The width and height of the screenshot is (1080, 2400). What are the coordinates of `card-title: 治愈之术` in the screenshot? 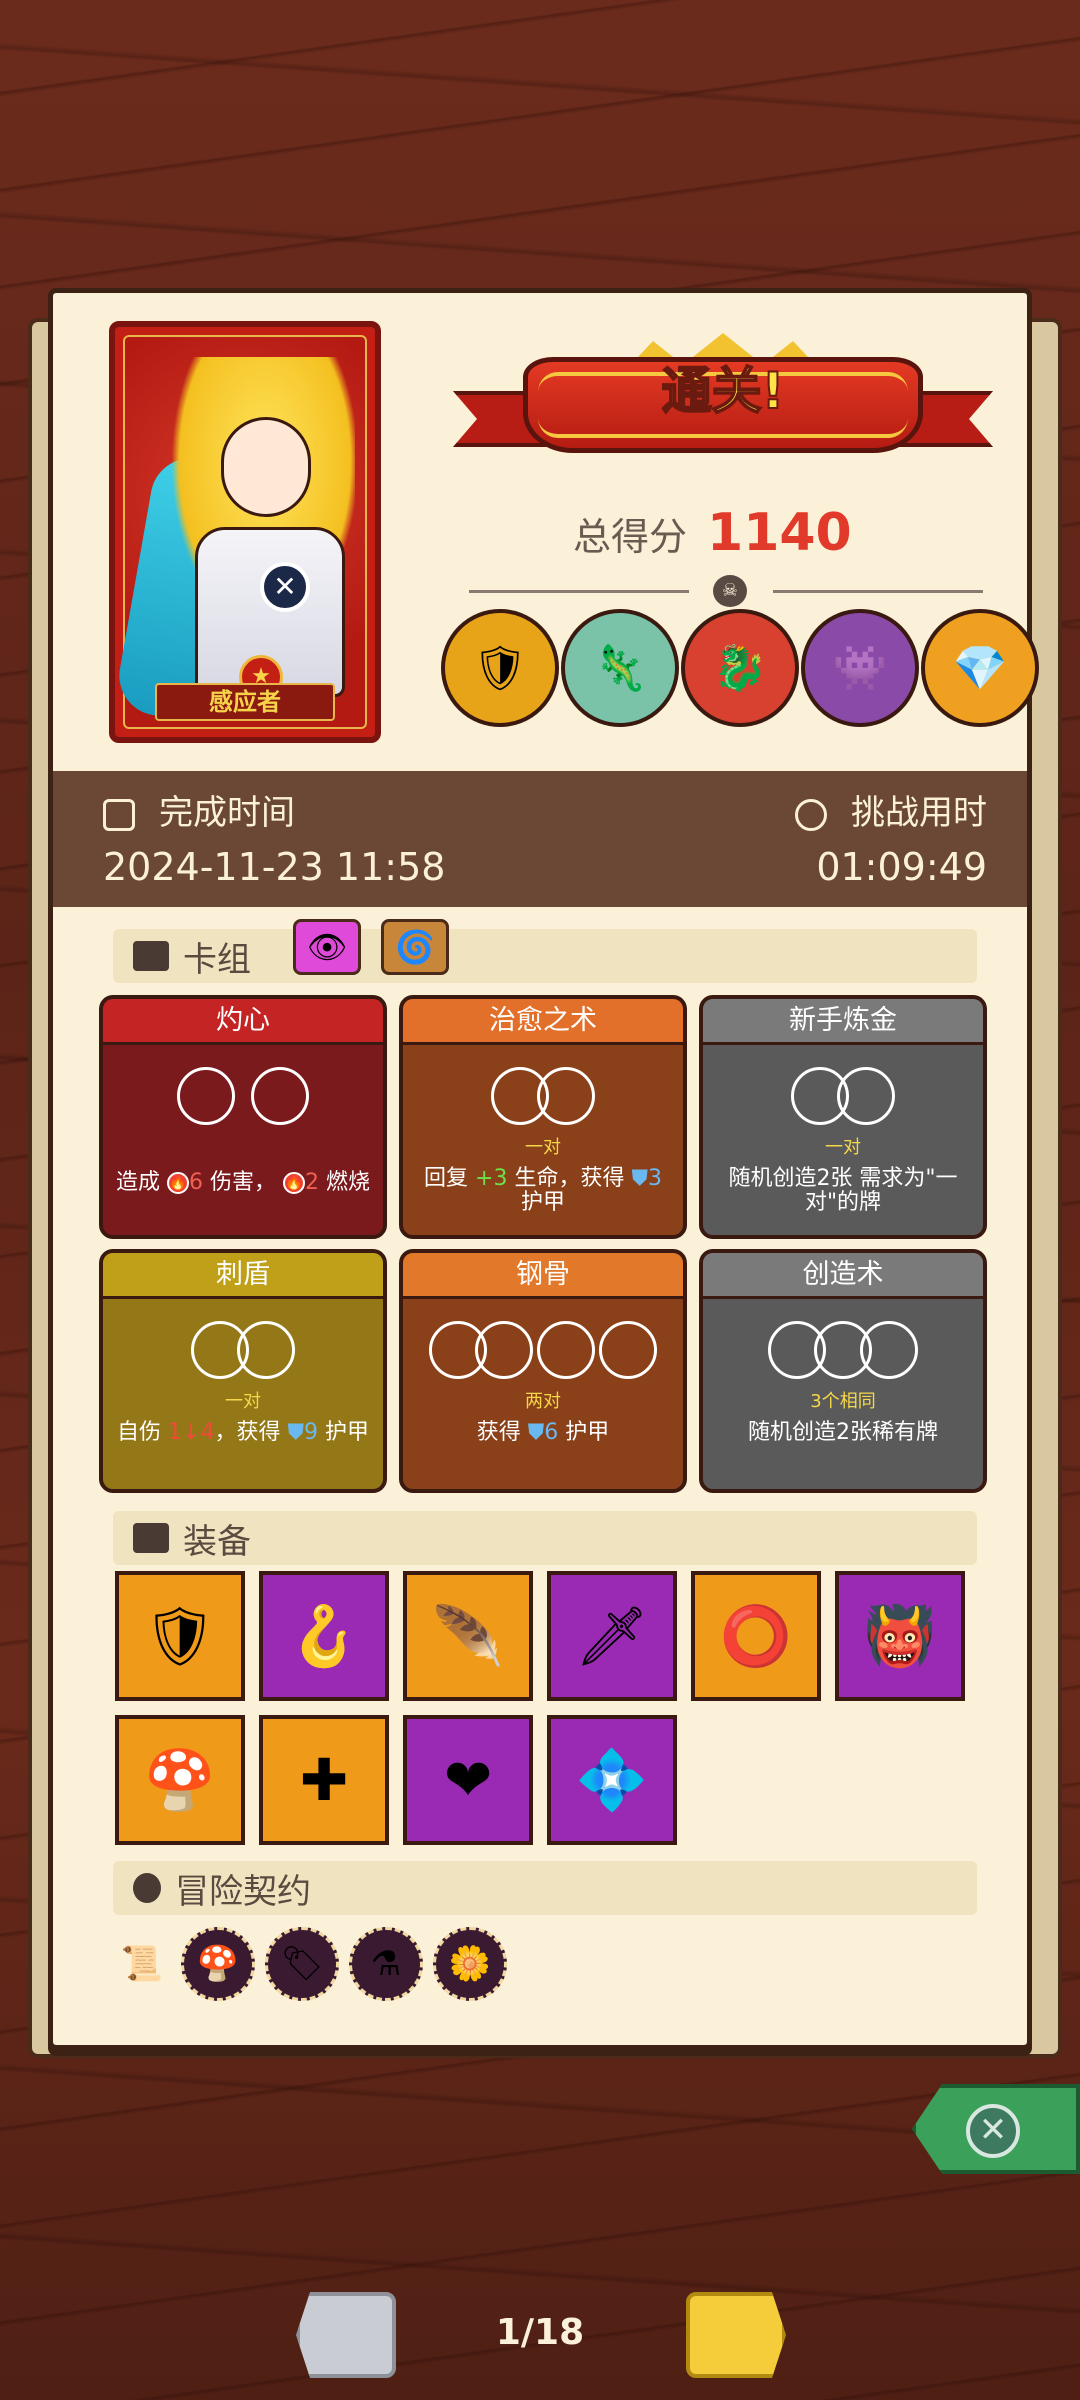 It's located at (543, 1022).